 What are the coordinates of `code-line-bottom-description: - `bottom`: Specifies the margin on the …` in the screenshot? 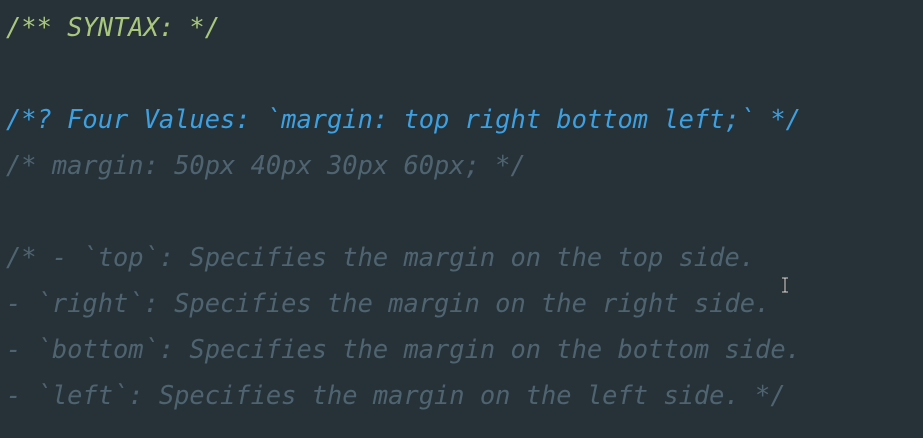 It's located at (403, 349).